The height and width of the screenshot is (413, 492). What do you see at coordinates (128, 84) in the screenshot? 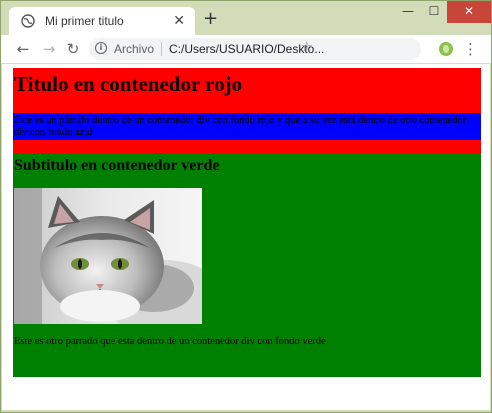
I see `red-heading: Titulo en contenedor rojo` at bounding box center [128, 84].